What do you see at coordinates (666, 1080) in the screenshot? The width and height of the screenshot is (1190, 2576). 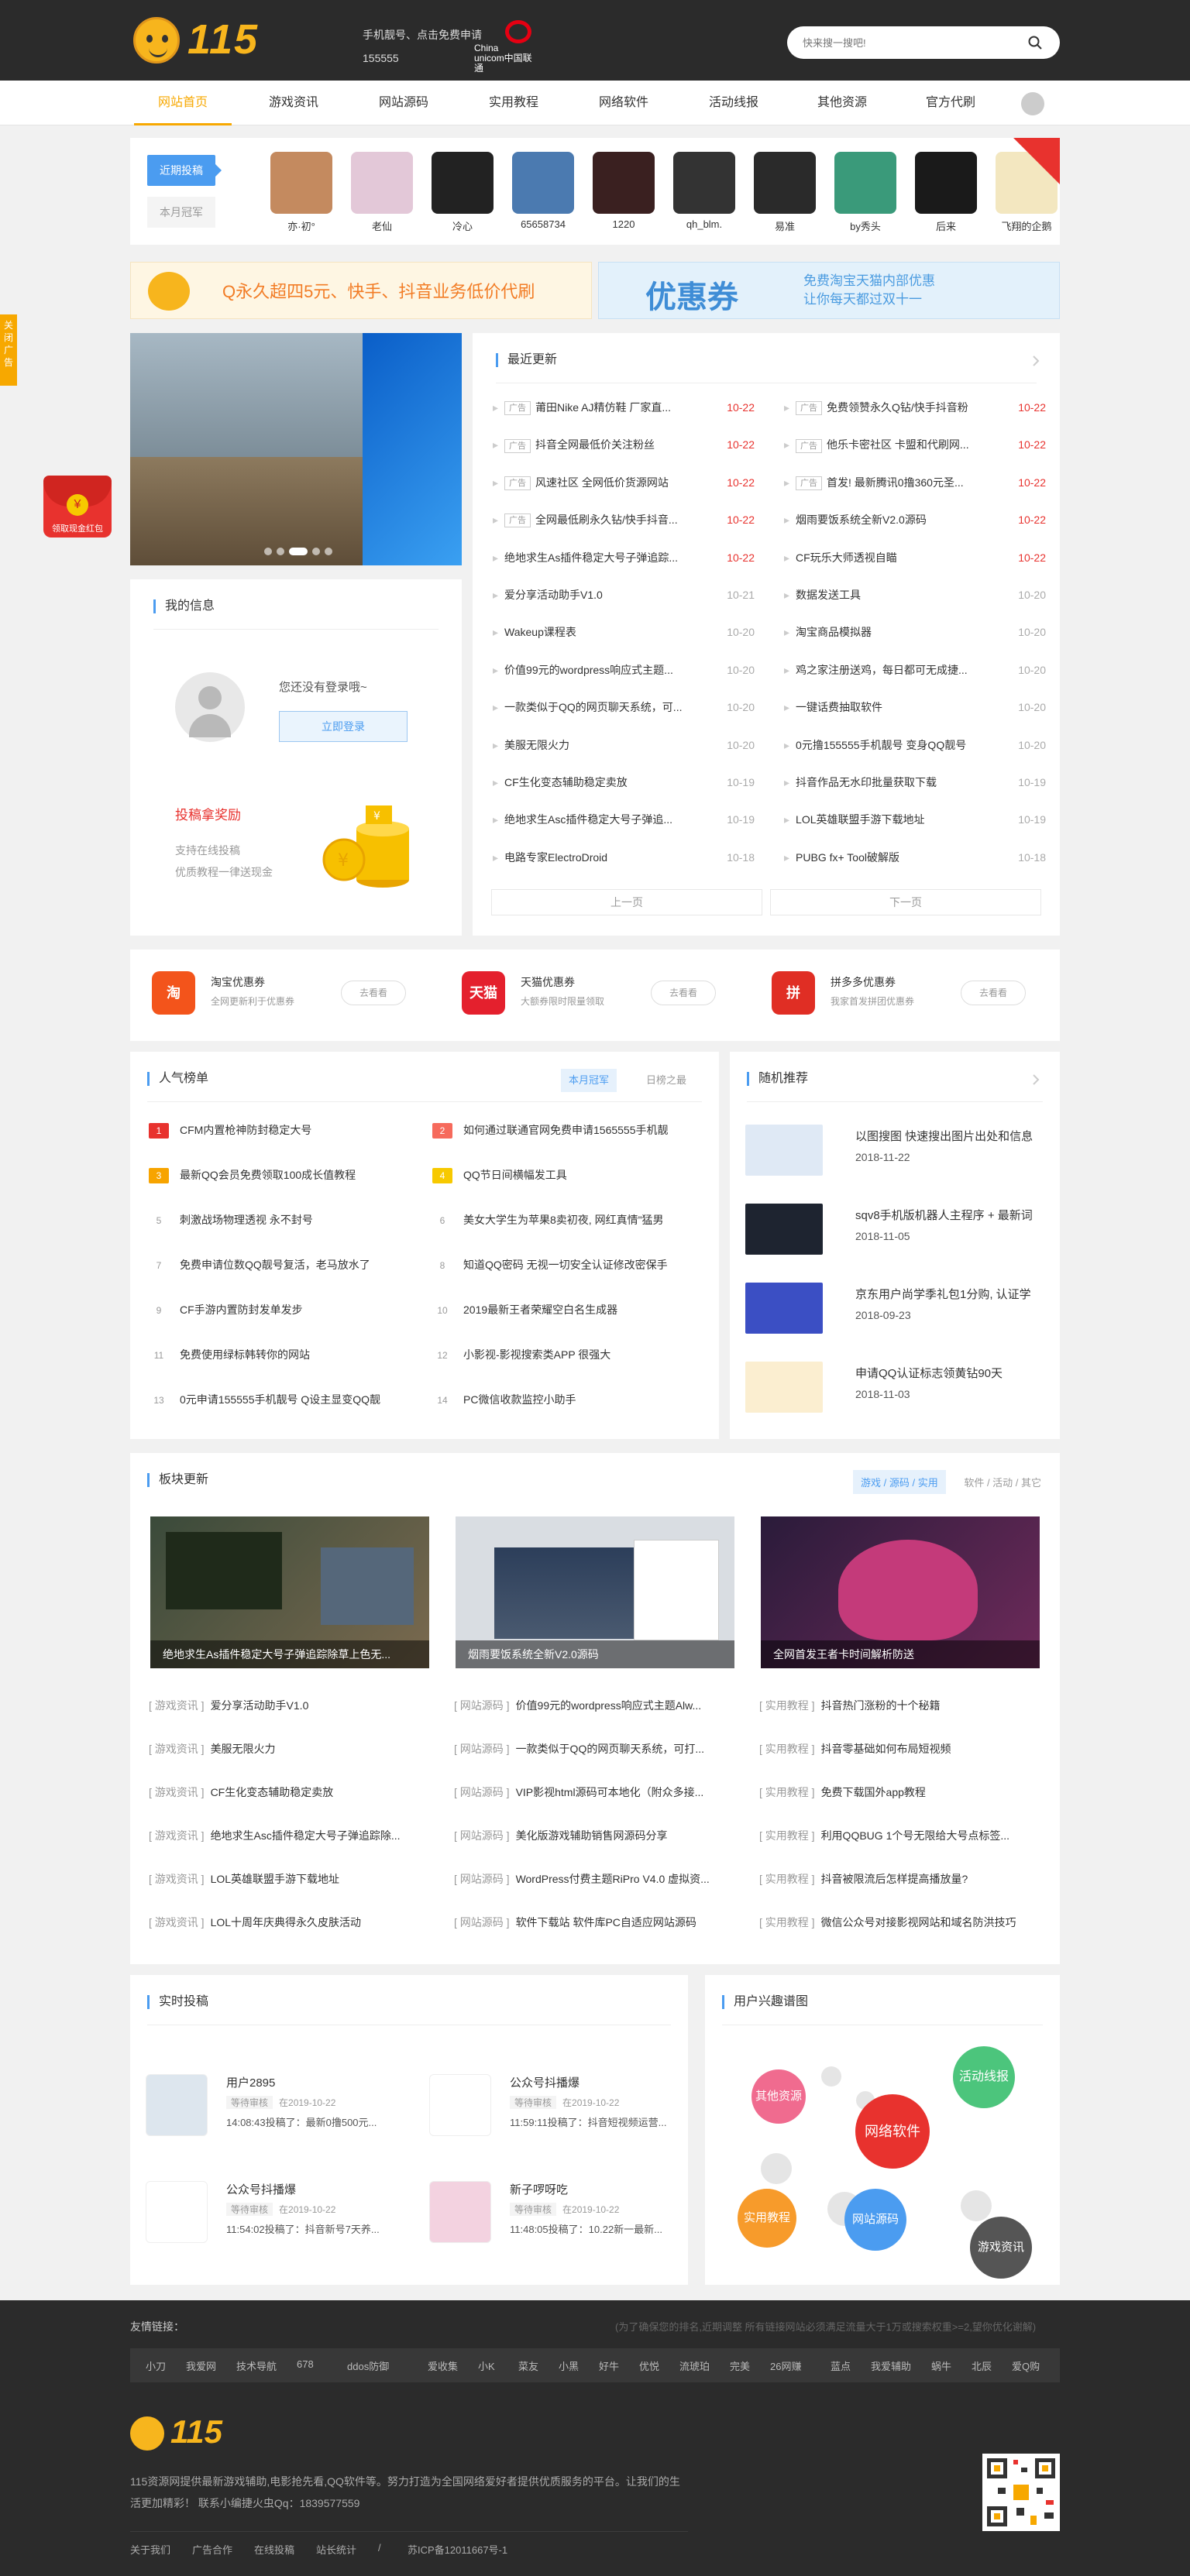 I see `tab-daily-top: 日榜之最` at bounding box center [666, 1080].